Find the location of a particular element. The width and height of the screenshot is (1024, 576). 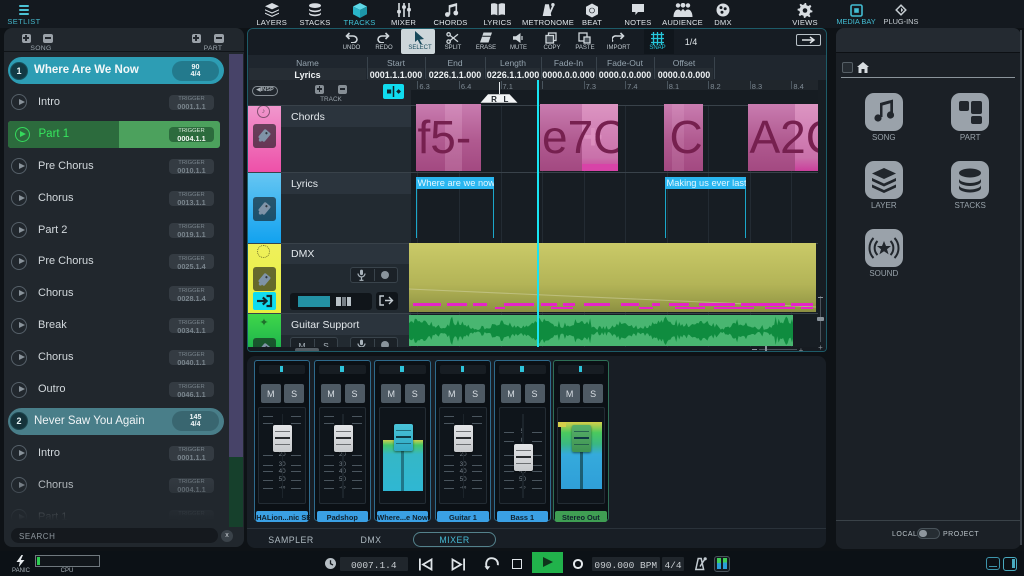

svg-text: R is located at coordinates (494, 99).